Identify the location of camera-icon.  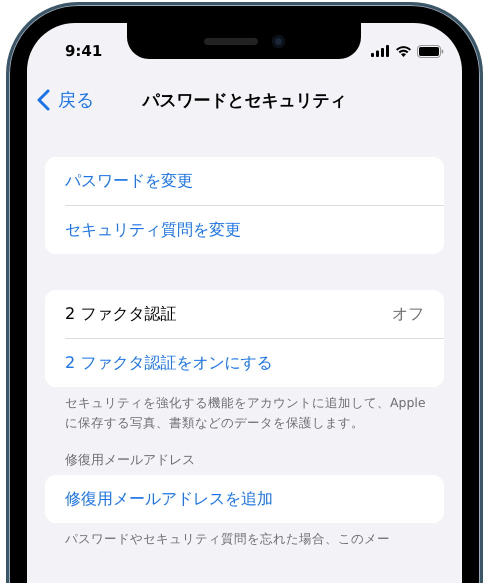
(278, 41).